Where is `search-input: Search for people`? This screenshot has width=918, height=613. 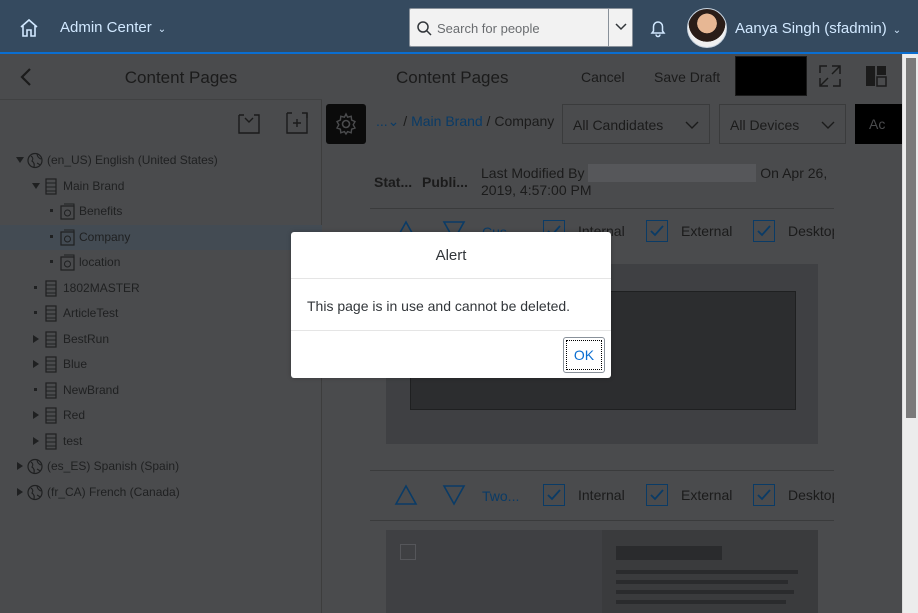
search-input: Search for people is located at coordinates (488, 28).